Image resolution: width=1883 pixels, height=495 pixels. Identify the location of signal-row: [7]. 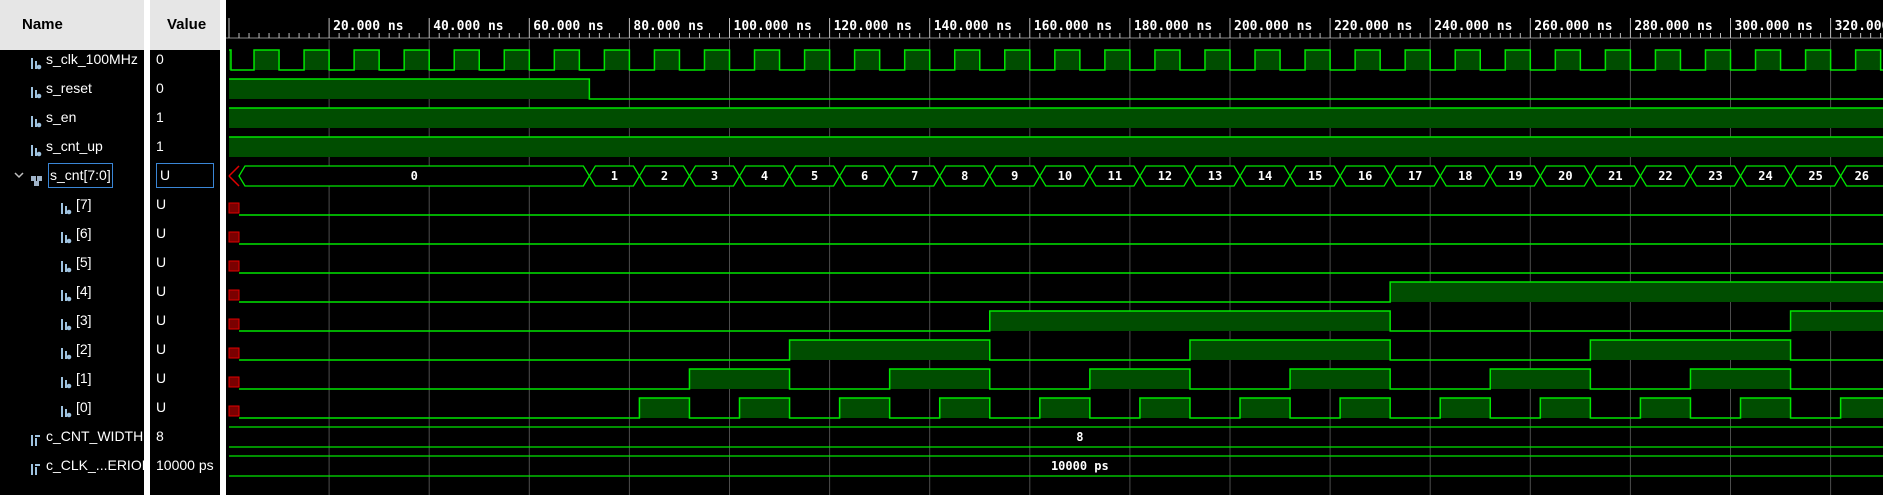
(72, 204).